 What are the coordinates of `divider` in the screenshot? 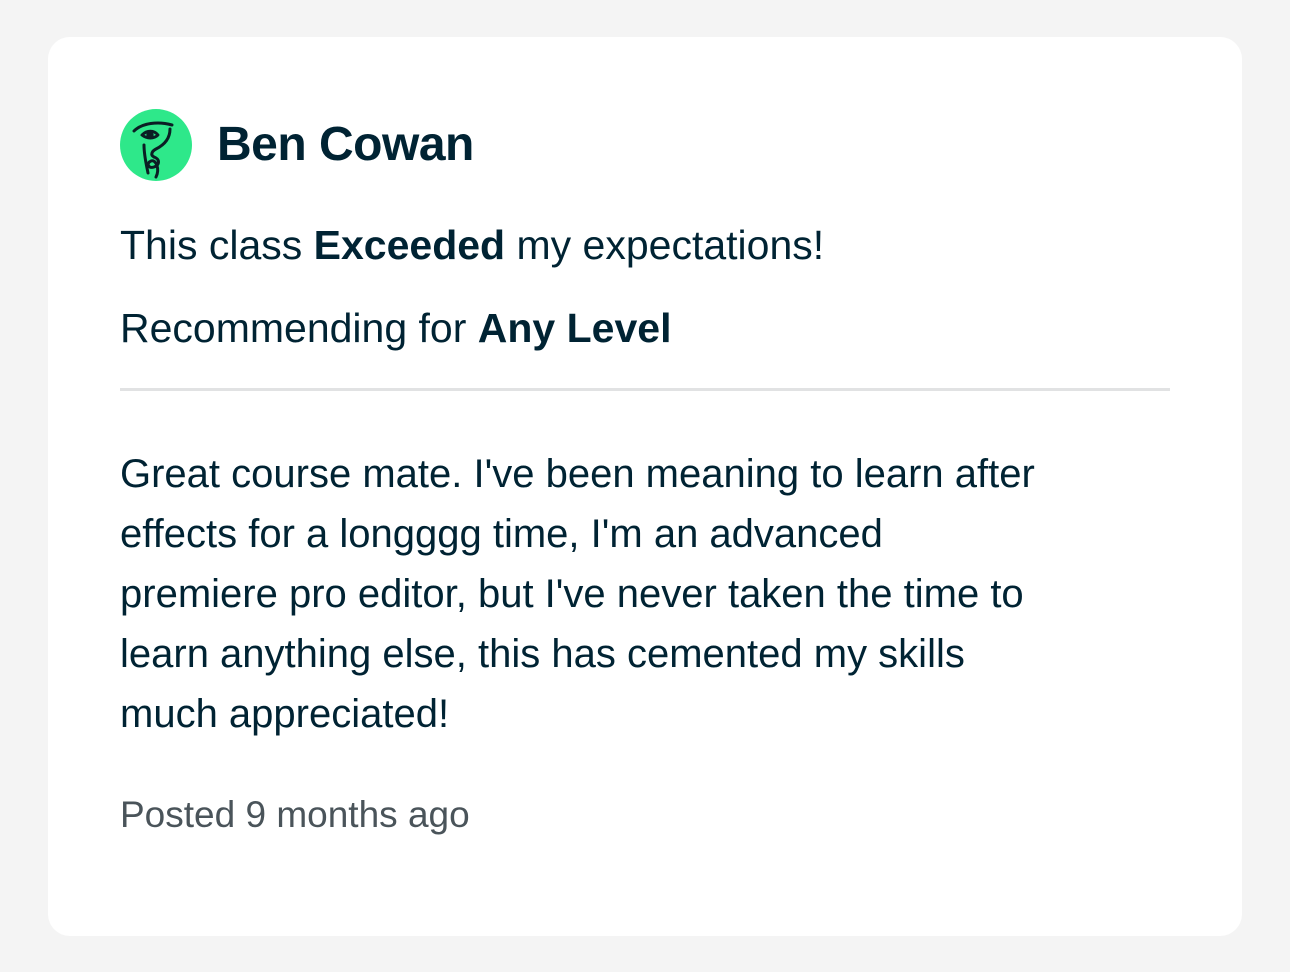 It's located at (645, 389).